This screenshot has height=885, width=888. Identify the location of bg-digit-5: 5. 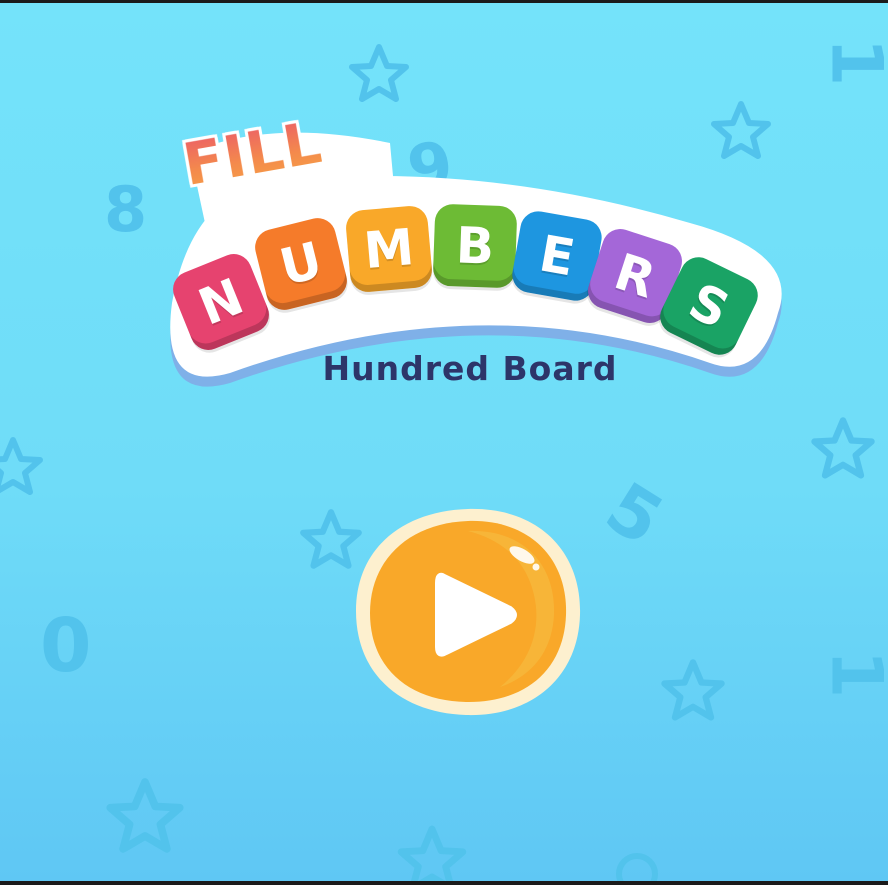
(634, 514).